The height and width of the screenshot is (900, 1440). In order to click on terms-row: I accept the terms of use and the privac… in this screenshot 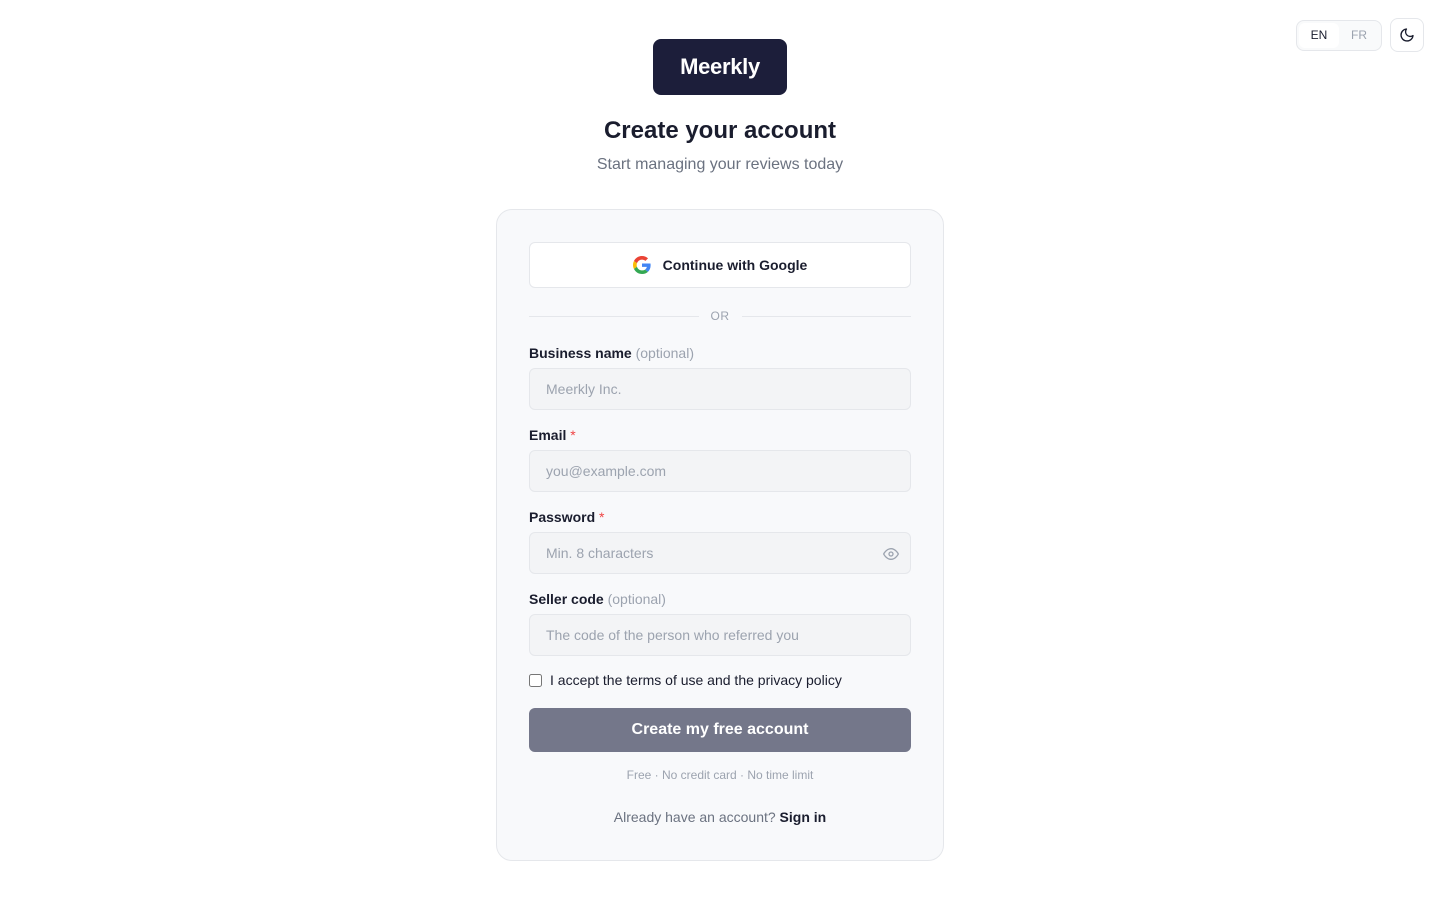, I will do `click(685, 680)`.